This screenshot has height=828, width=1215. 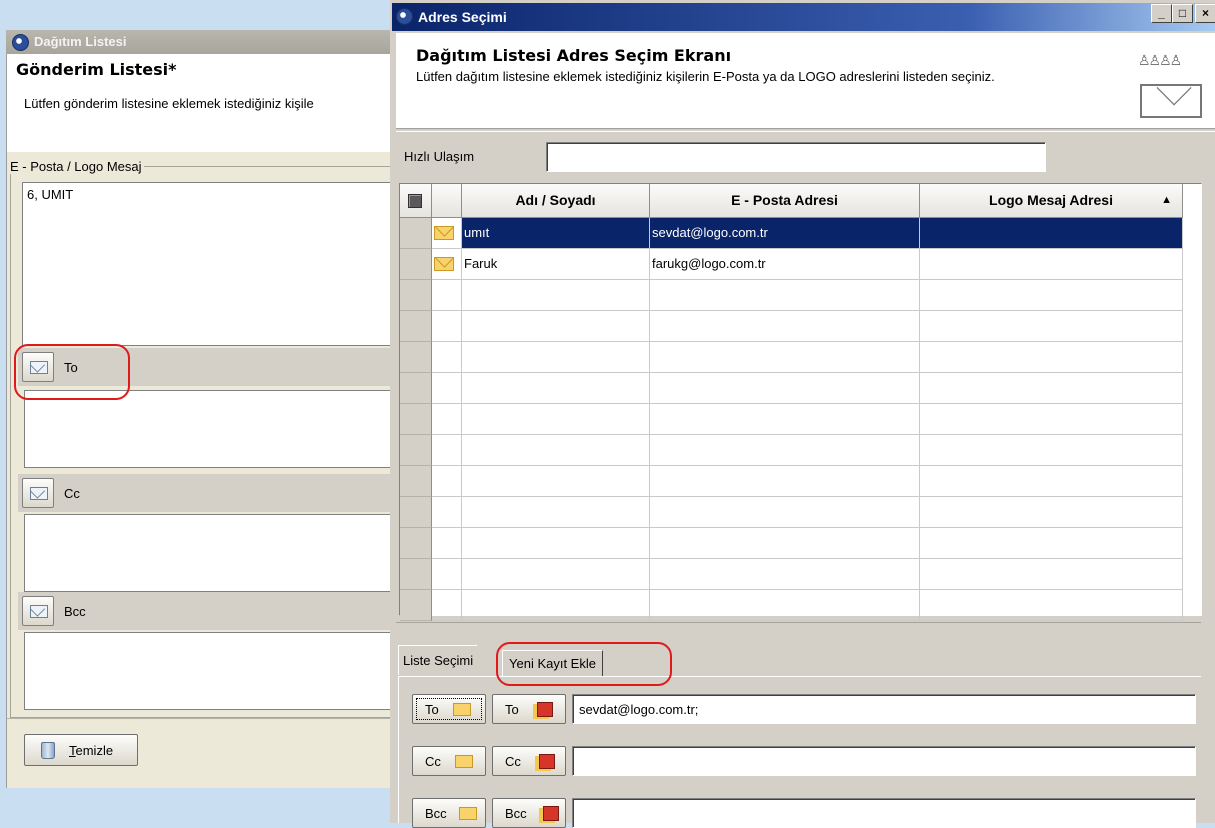 What do you see at coordinates (38, 493) in the screenshot?
I see `cc-address-book-button` at bounding box center [38, 493].